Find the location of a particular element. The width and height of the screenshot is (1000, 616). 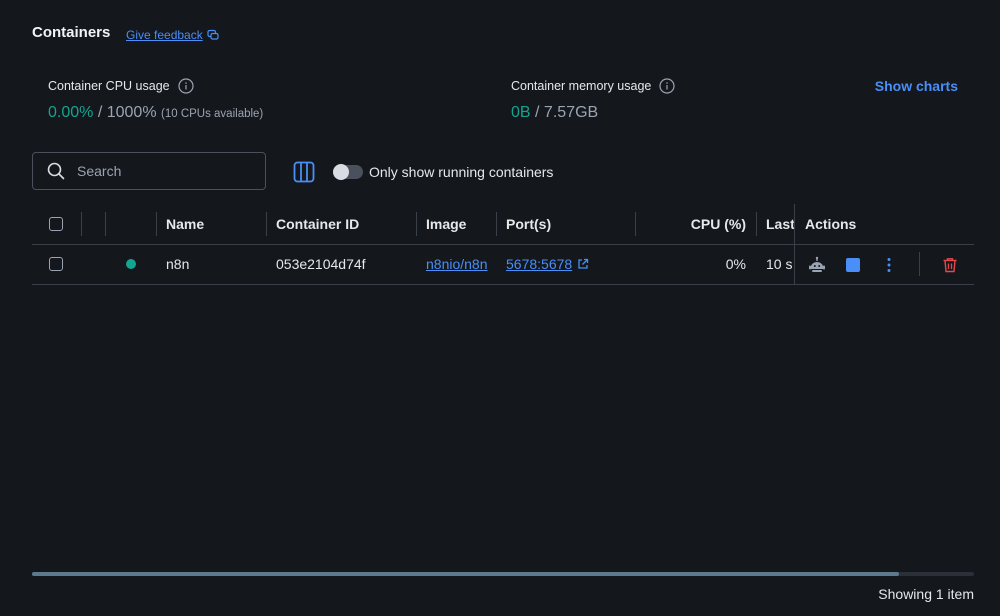

cpu-available-note: (10 CPUs available) is located at coordinates (212, 114).